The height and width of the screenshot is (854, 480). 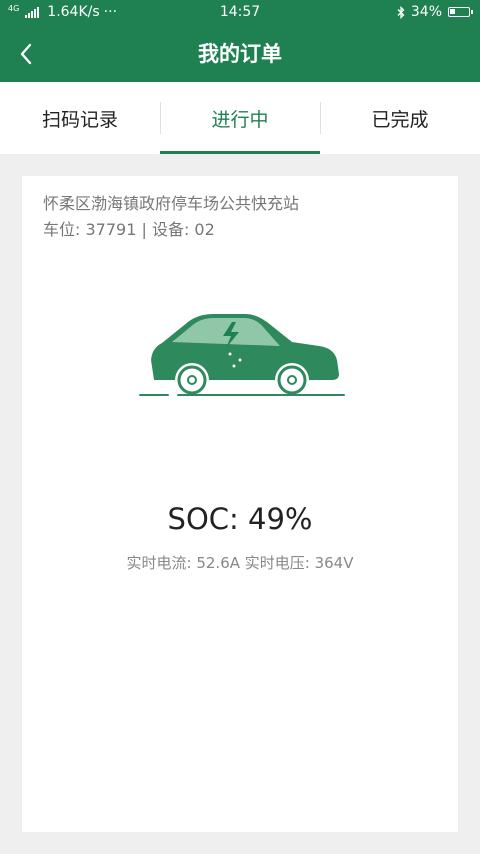 I want to click on battery-icon, so click(x=460, y=12).